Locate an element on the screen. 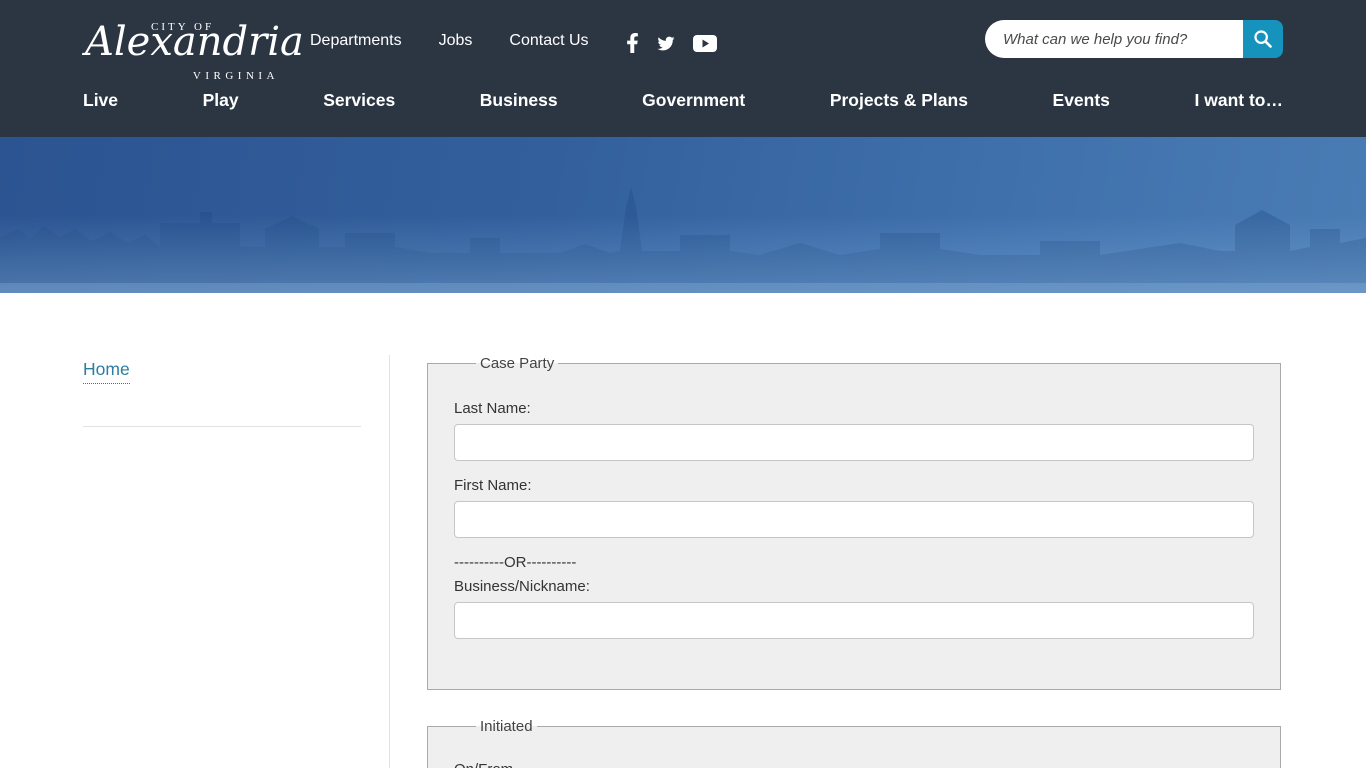  first-name-label: First Name: is located at coordinates (493, 485).